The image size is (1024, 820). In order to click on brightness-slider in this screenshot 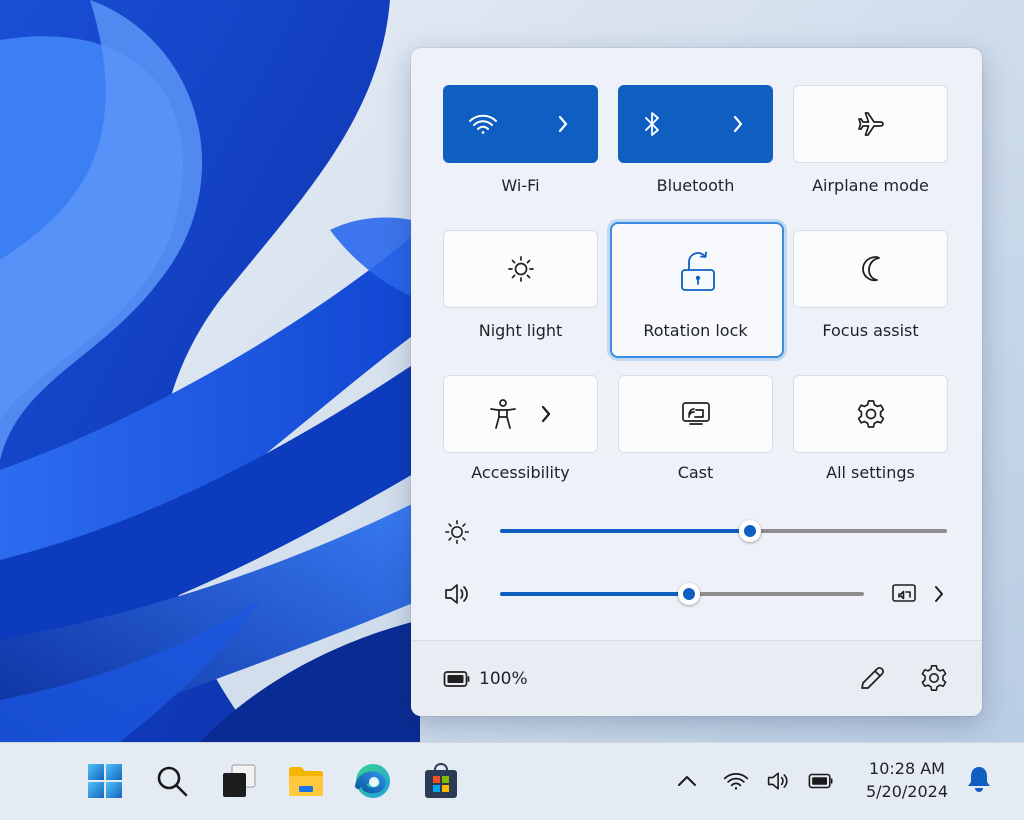, I will do `click(723, 531)`.